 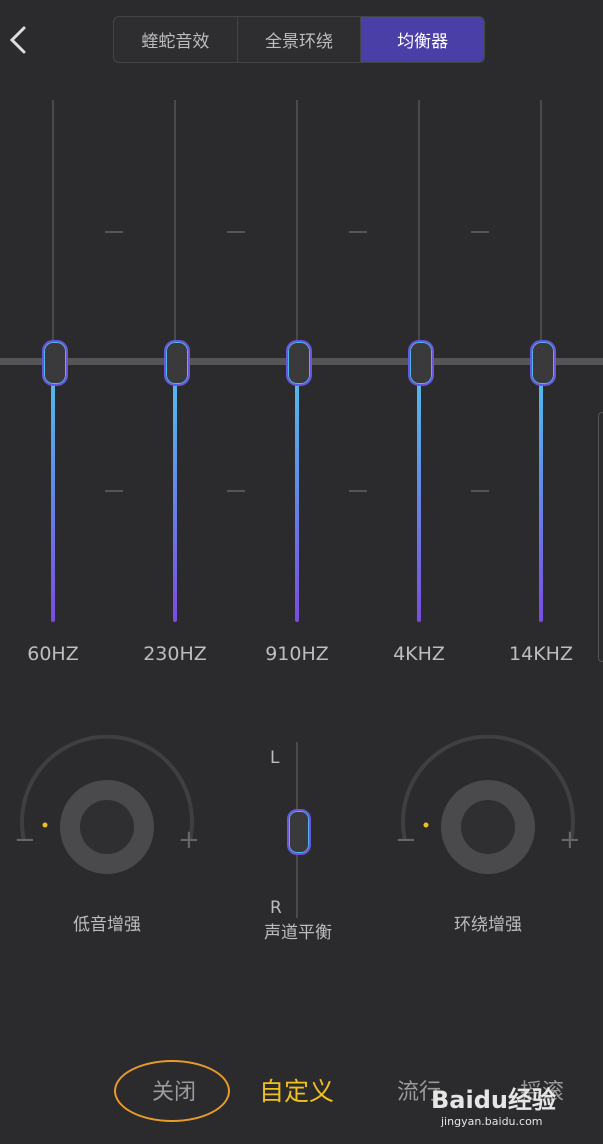 What do you see at coordinates (493, 1100) in the screenshot?
I see `watermark-text: Baidu经验` at bounding box center [493, 1100].